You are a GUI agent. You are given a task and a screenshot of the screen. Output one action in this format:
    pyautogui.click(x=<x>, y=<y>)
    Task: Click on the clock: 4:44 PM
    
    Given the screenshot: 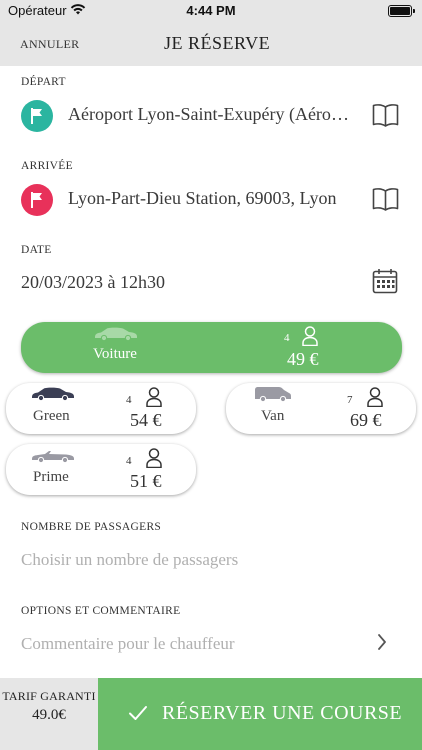 What is the action you would take?
    pyautogui.click(x=211, y=10)
    